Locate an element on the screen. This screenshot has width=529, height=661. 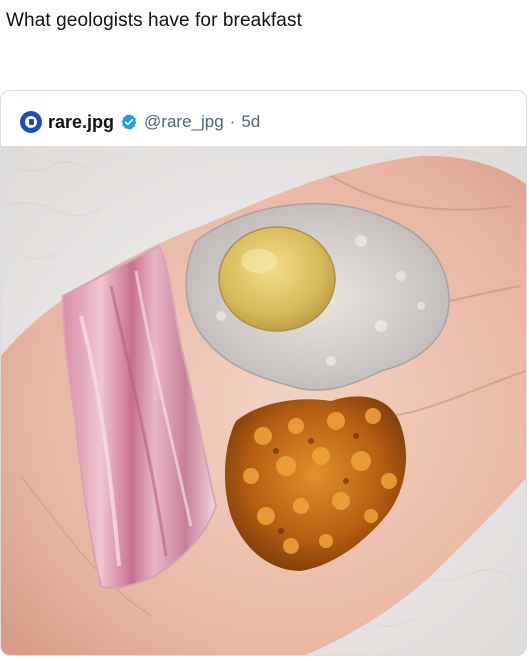
display-name: rare.jpg is located at coordinates (81, 122).